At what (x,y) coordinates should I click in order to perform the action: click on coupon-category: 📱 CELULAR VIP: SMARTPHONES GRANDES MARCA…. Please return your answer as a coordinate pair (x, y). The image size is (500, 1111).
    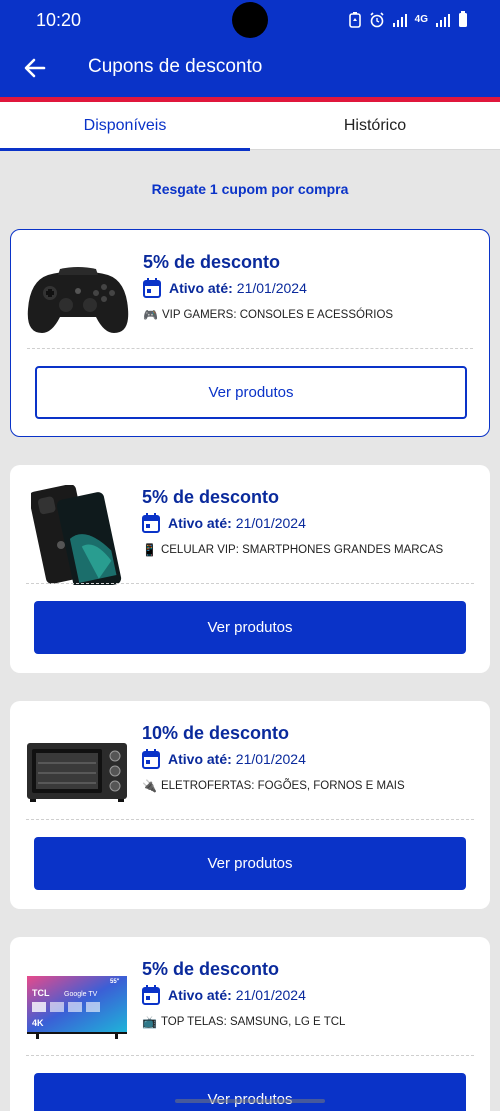
    Looking at the image, I should click on (292, 550).